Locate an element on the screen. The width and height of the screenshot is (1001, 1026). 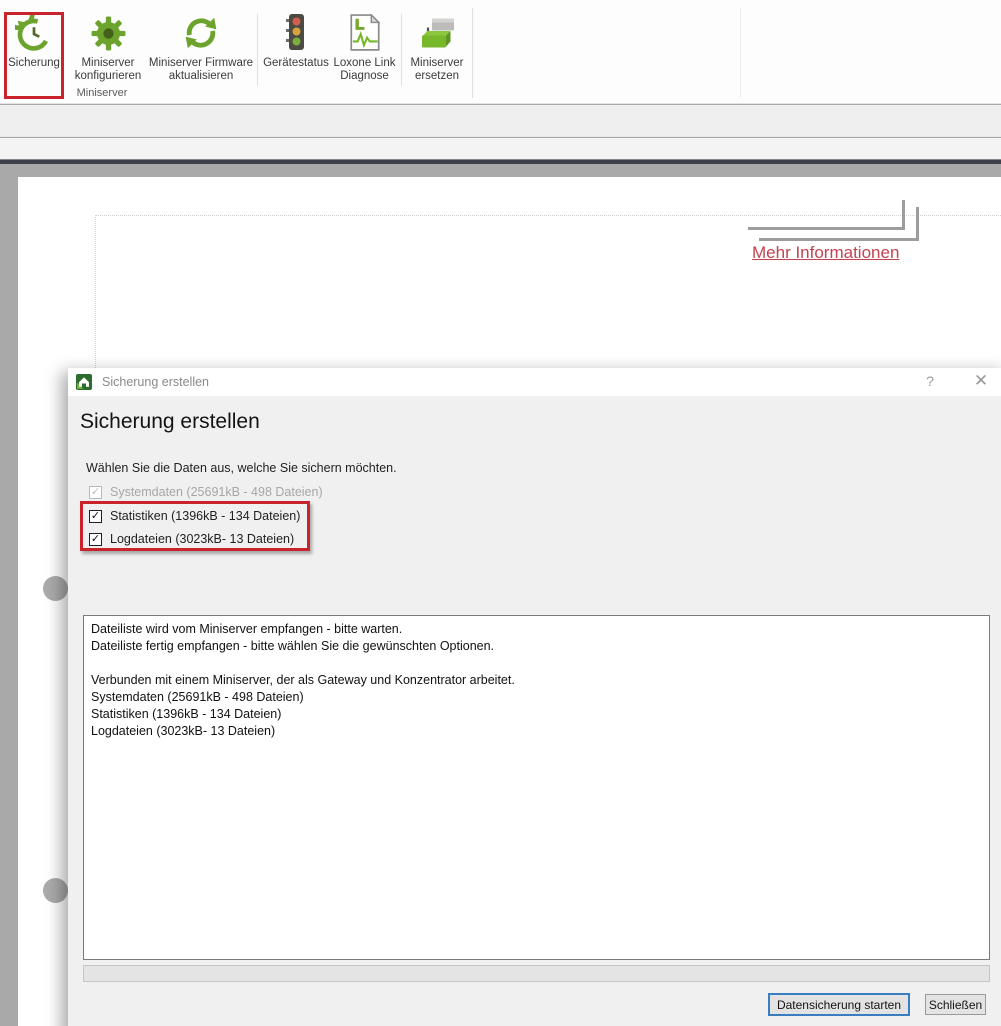
toolbar-group-separator is located at coordinates (472, 53).